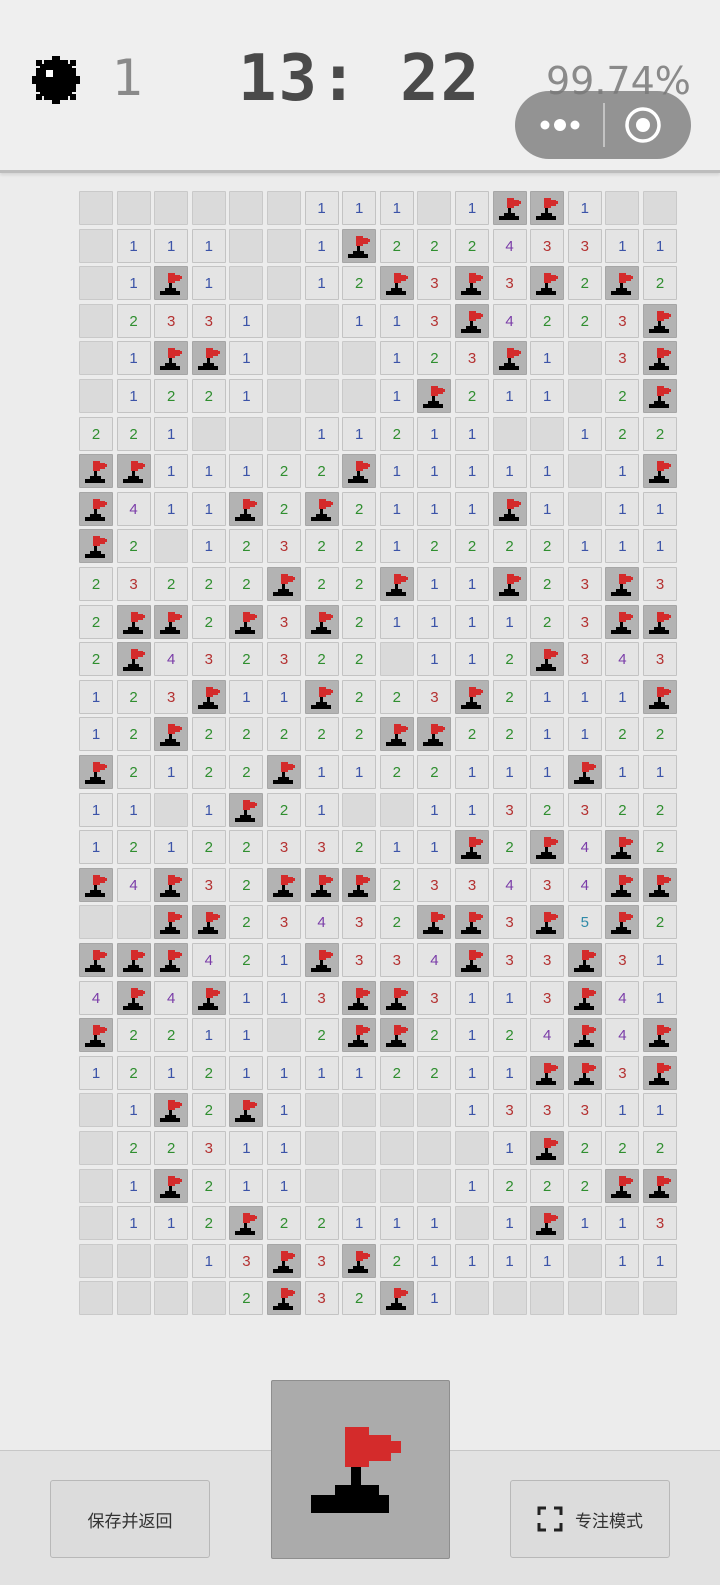 The width and height of the screenshot is (720, 1585). What do you see at coordinates (590, 1519) in the screenshot?
I see `focus-mode-button: 专注模式` at bounding box center [590, 1519].